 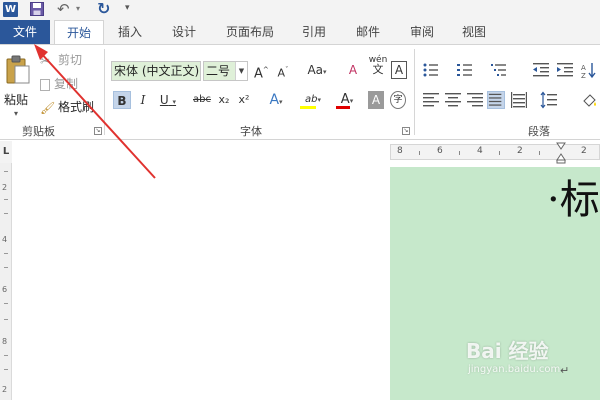 What do you see at coordinates (6, 281) in the screenshot?
I see `vertical-ruler: 2 4 6 8 2` at bounding box center [6, 281].